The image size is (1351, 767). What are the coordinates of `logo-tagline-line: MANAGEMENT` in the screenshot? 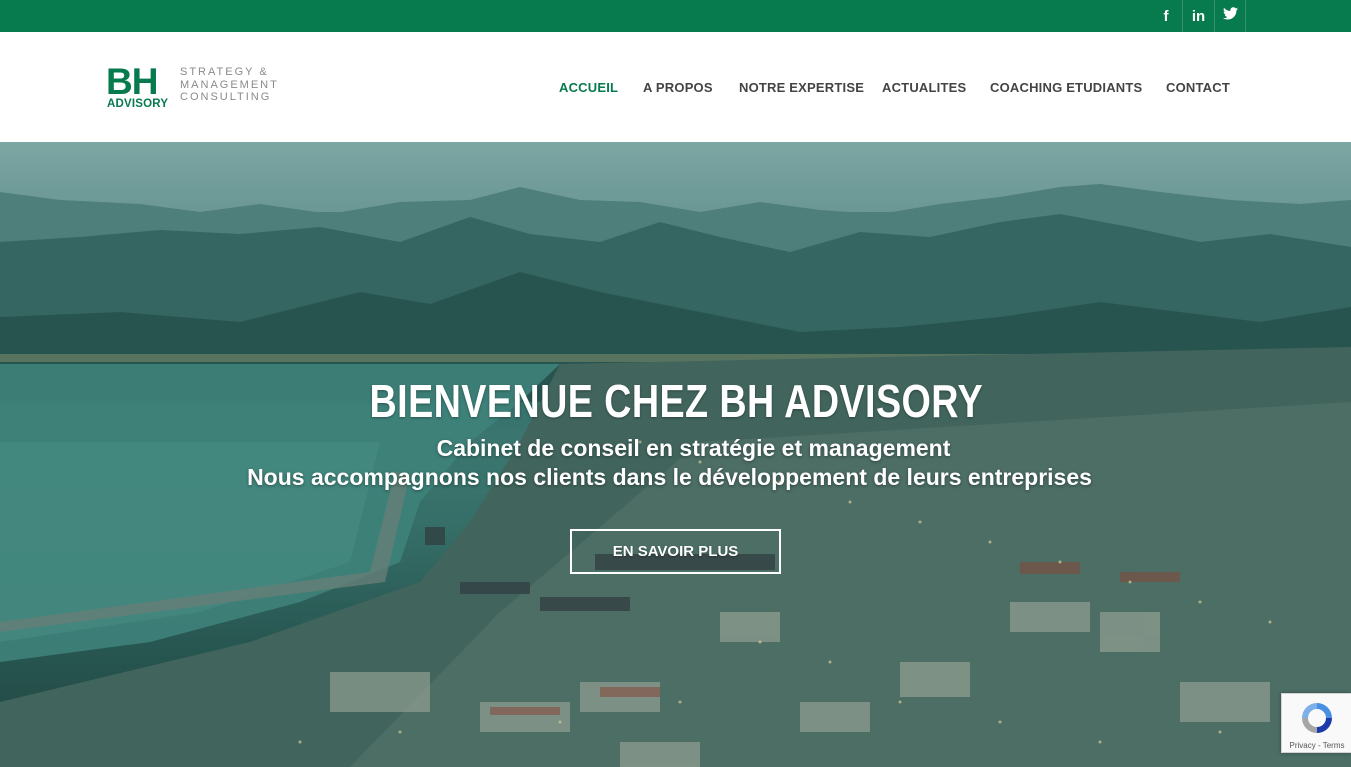 It's located at (229, 84).